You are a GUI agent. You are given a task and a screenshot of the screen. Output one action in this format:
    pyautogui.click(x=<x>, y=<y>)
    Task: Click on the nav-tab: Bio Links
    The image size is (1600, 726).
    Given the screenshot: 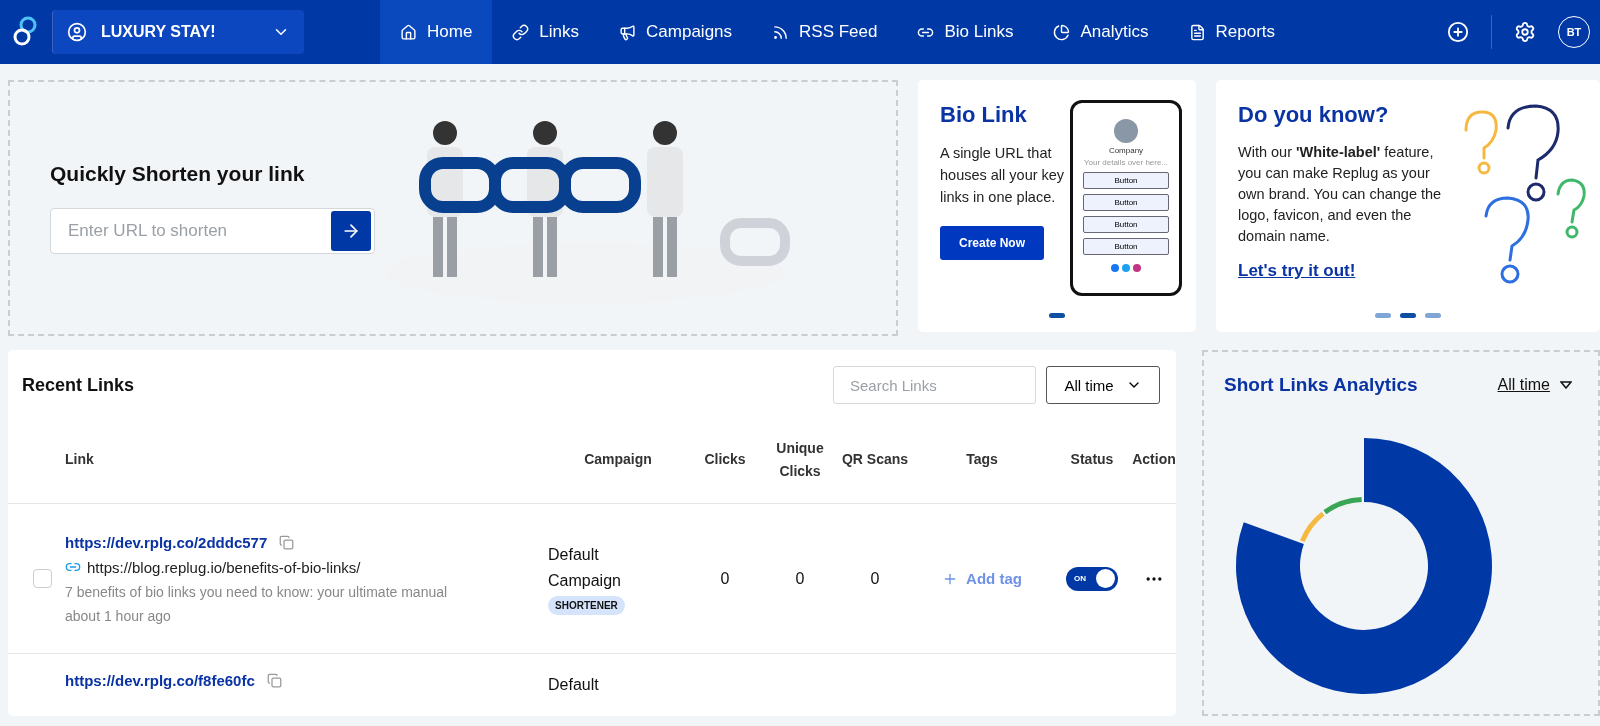 What is the action you would take?
    pyautogui.click(x=965, y=32)
    